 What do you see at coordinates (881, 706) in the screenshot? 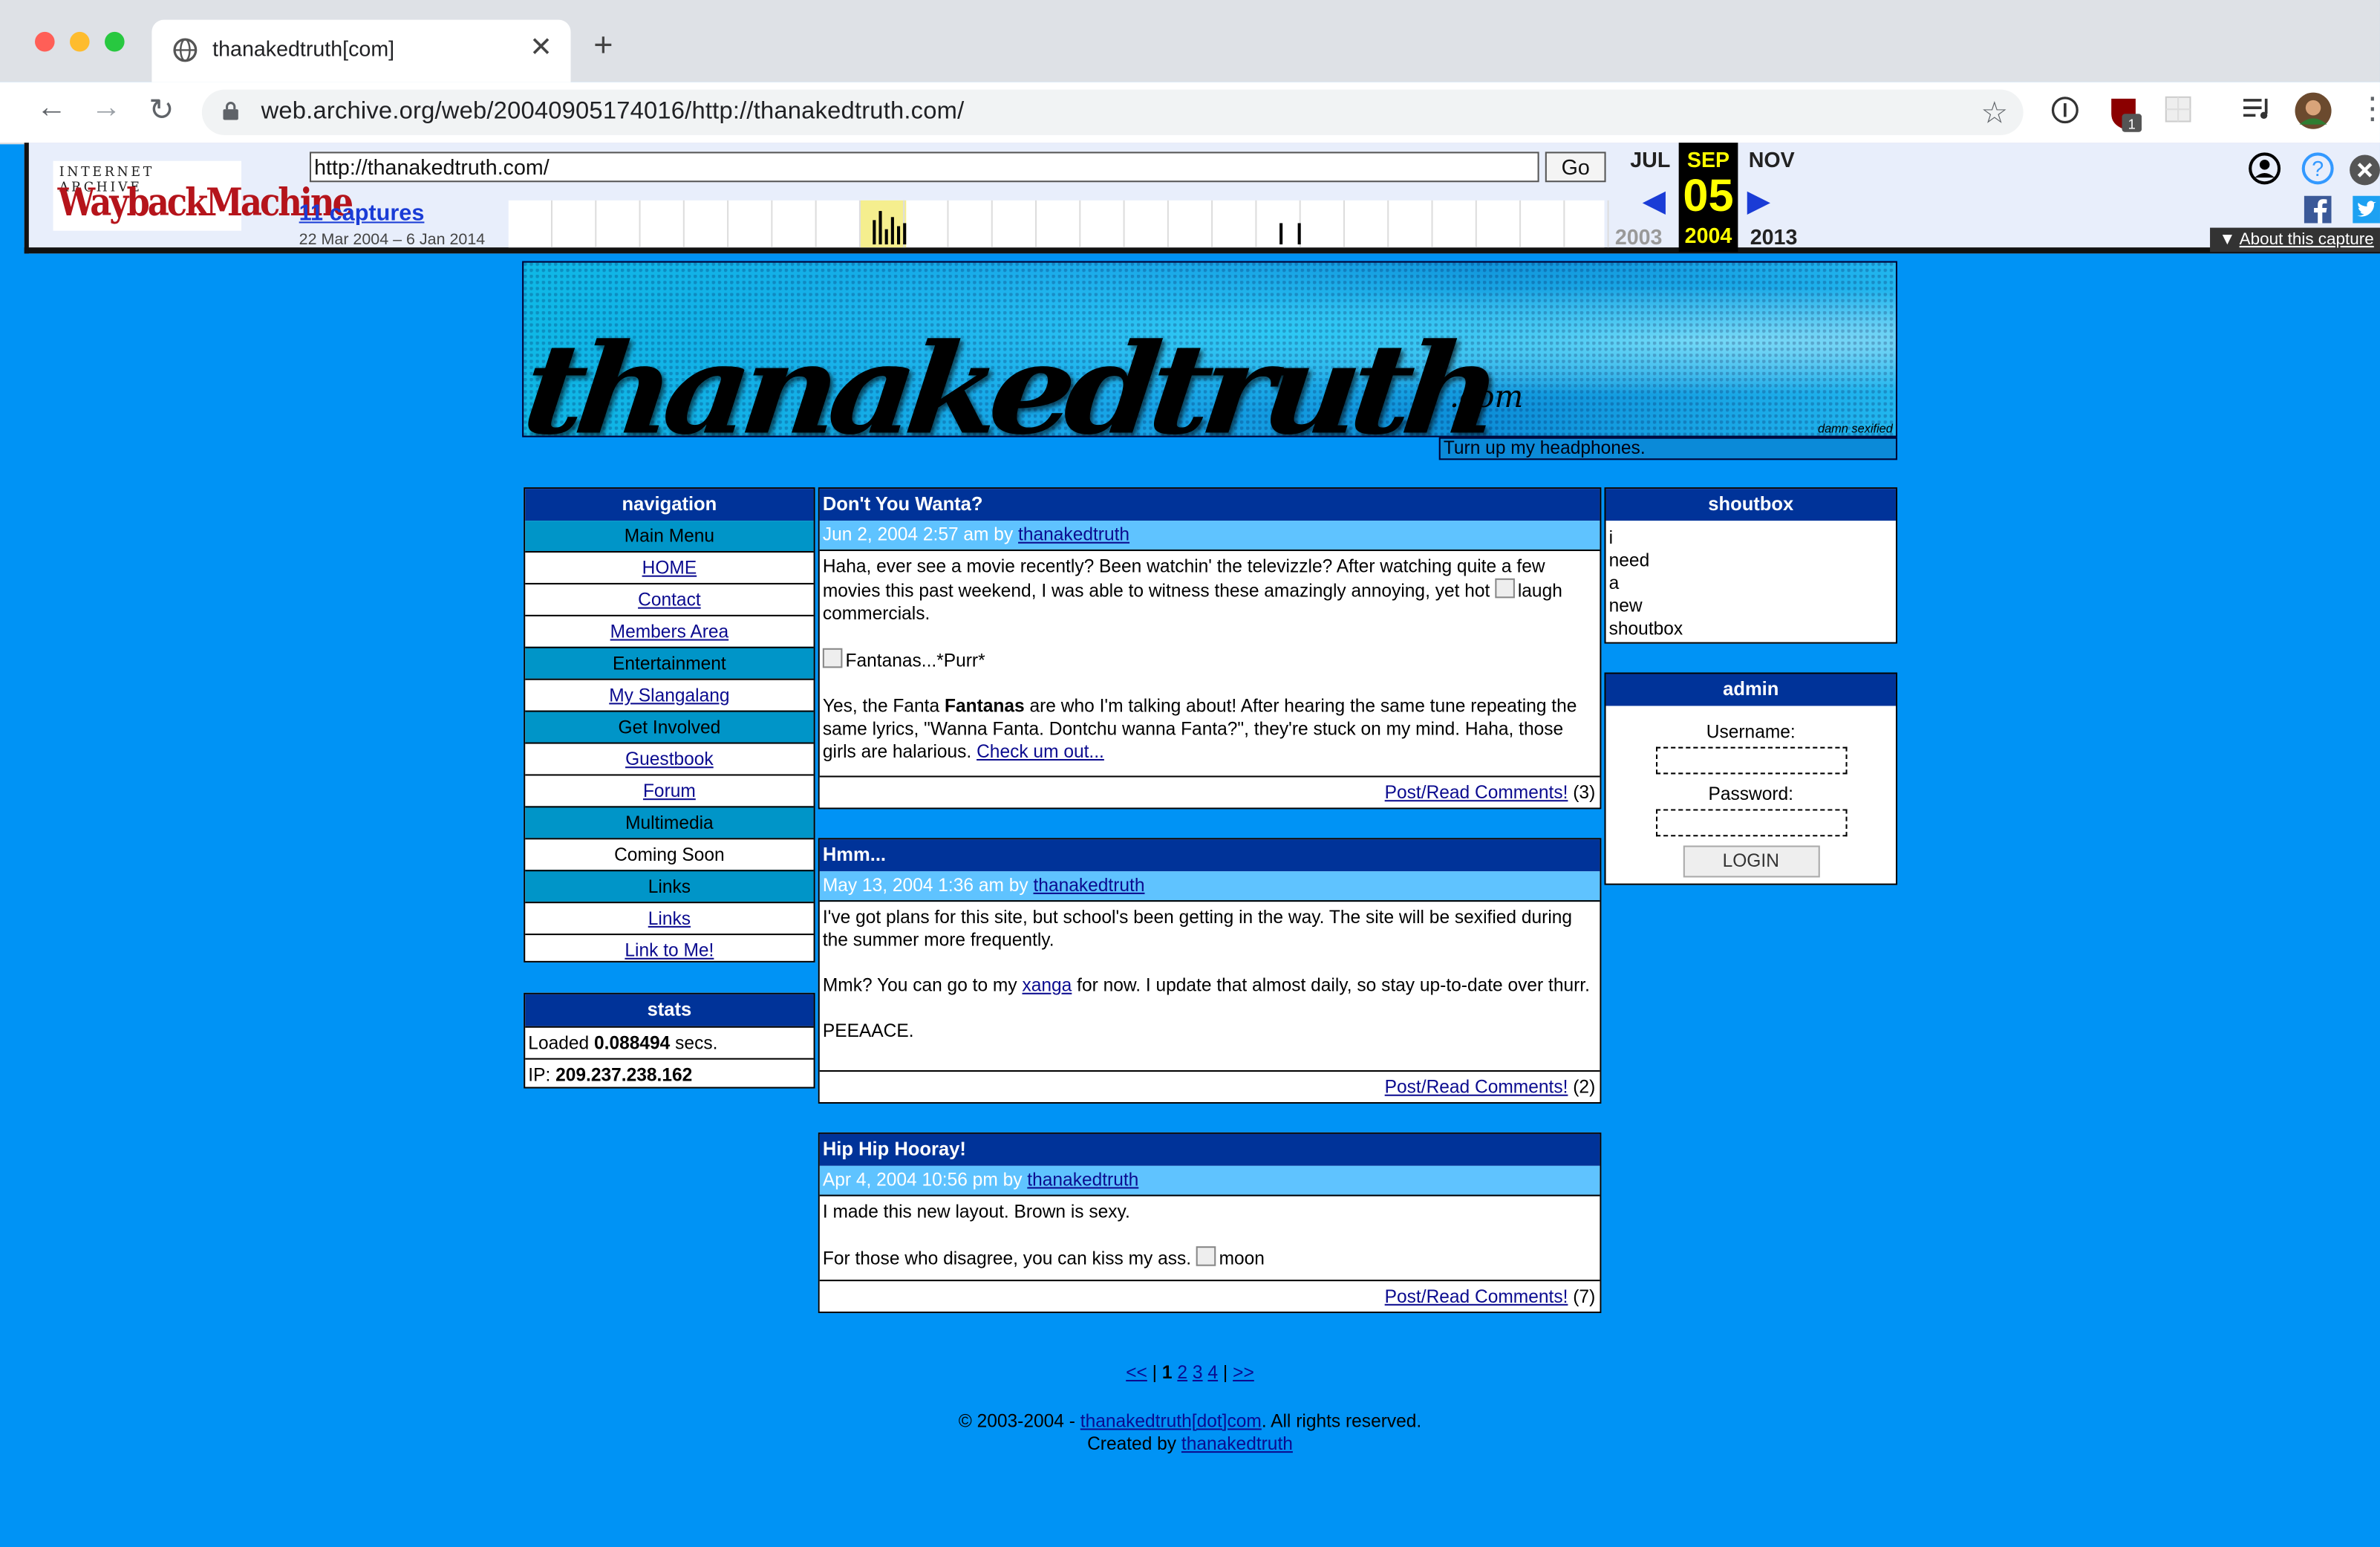
I see `post-text: Yes, the Fanta` at bounding box center [881, 706].